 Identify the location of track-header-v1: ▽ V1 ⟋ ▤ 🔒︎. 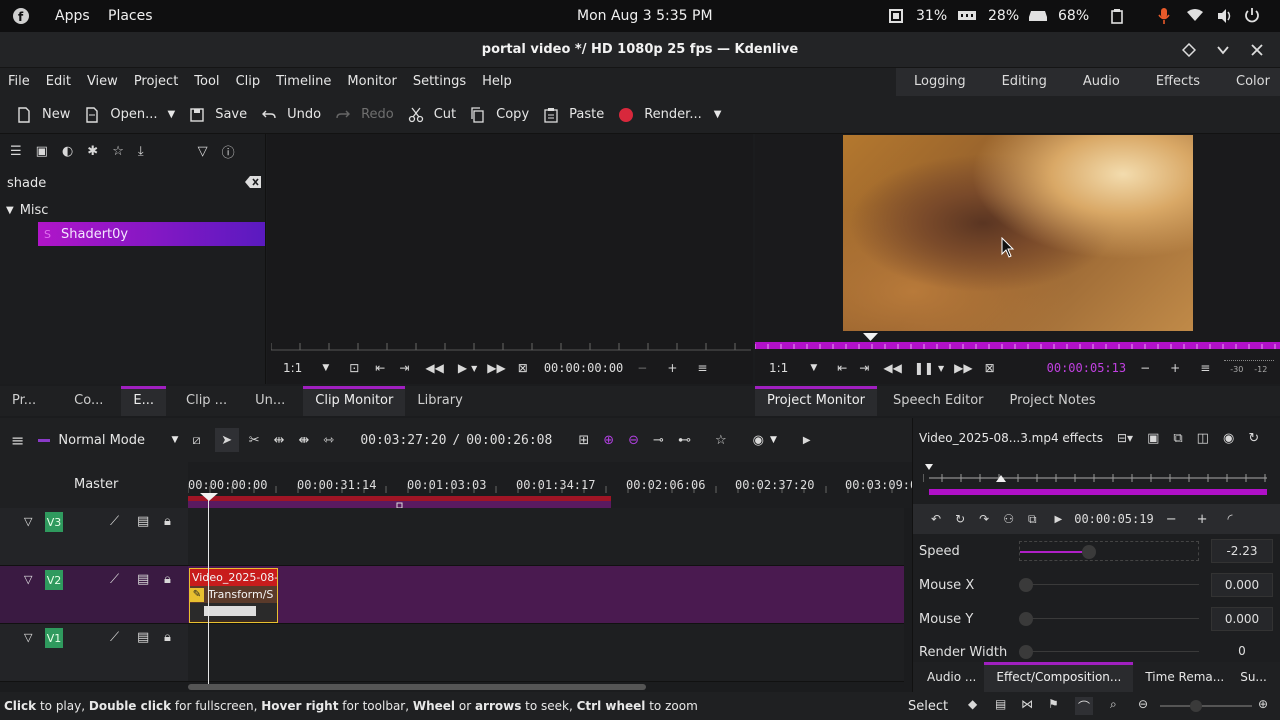
(94, 653).